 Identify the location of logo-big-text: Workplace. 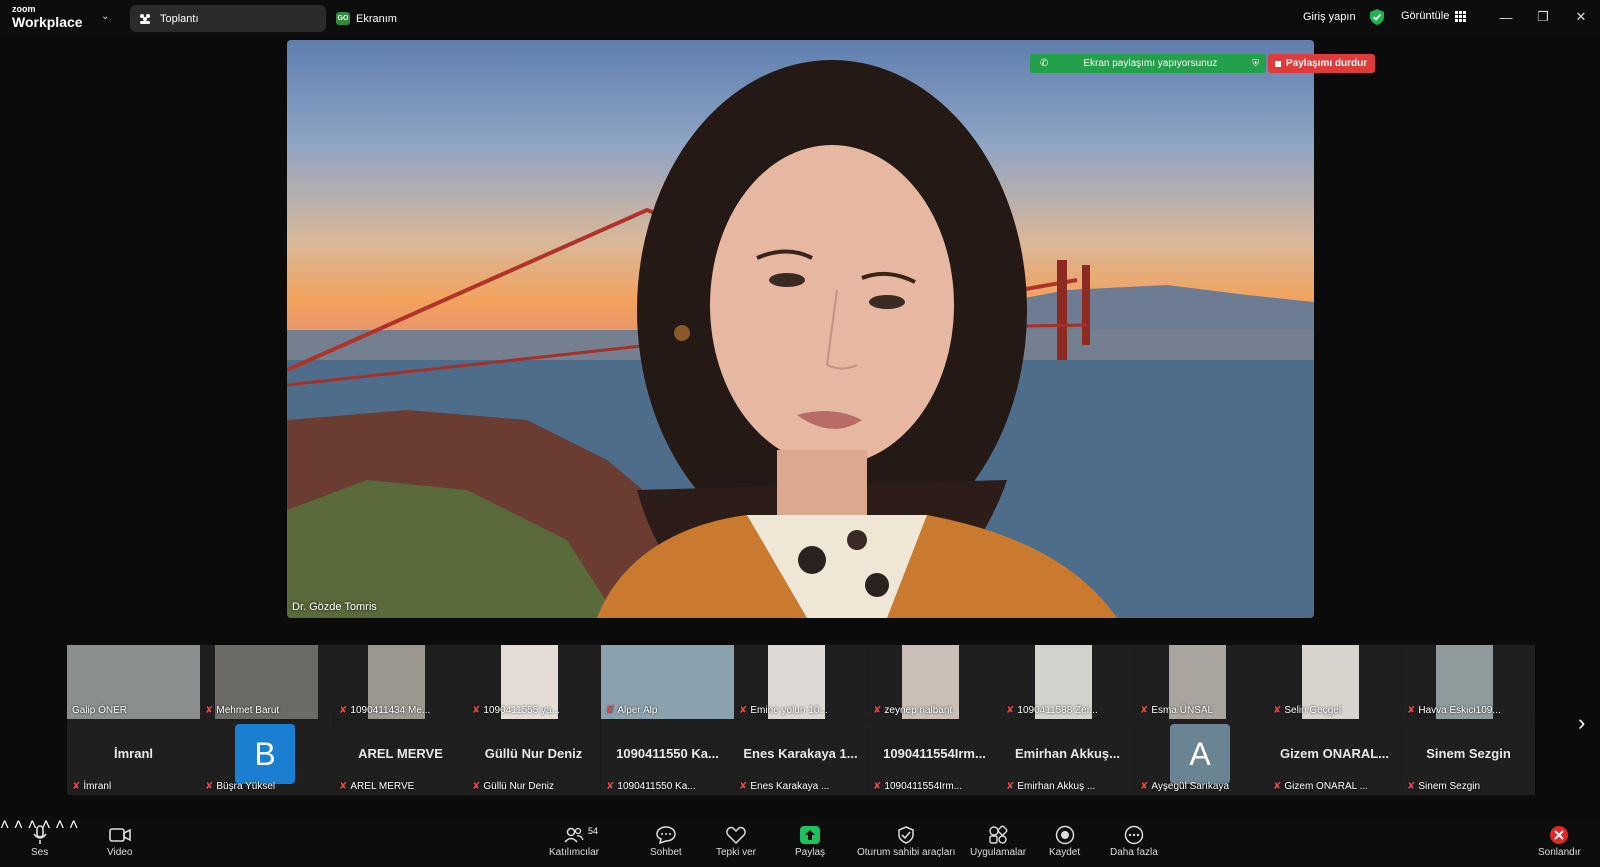
(47, 22).